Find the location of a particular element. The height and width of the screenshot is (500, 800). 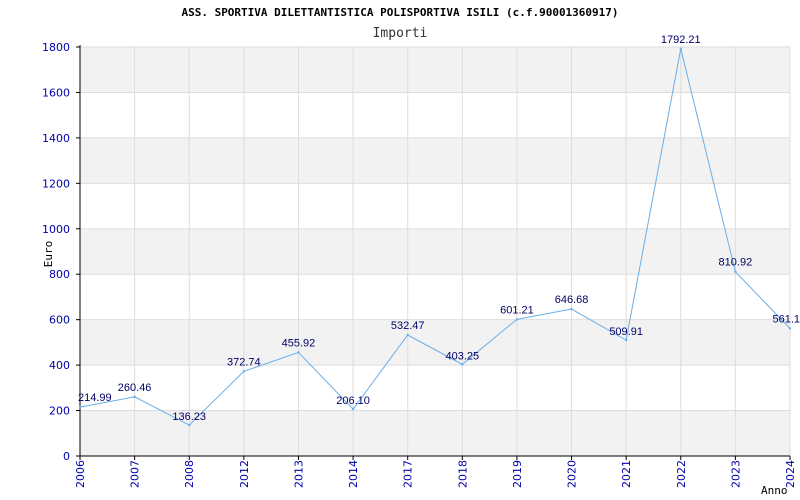

chart-subtitle: Importi is located at coordinates (400, 33).